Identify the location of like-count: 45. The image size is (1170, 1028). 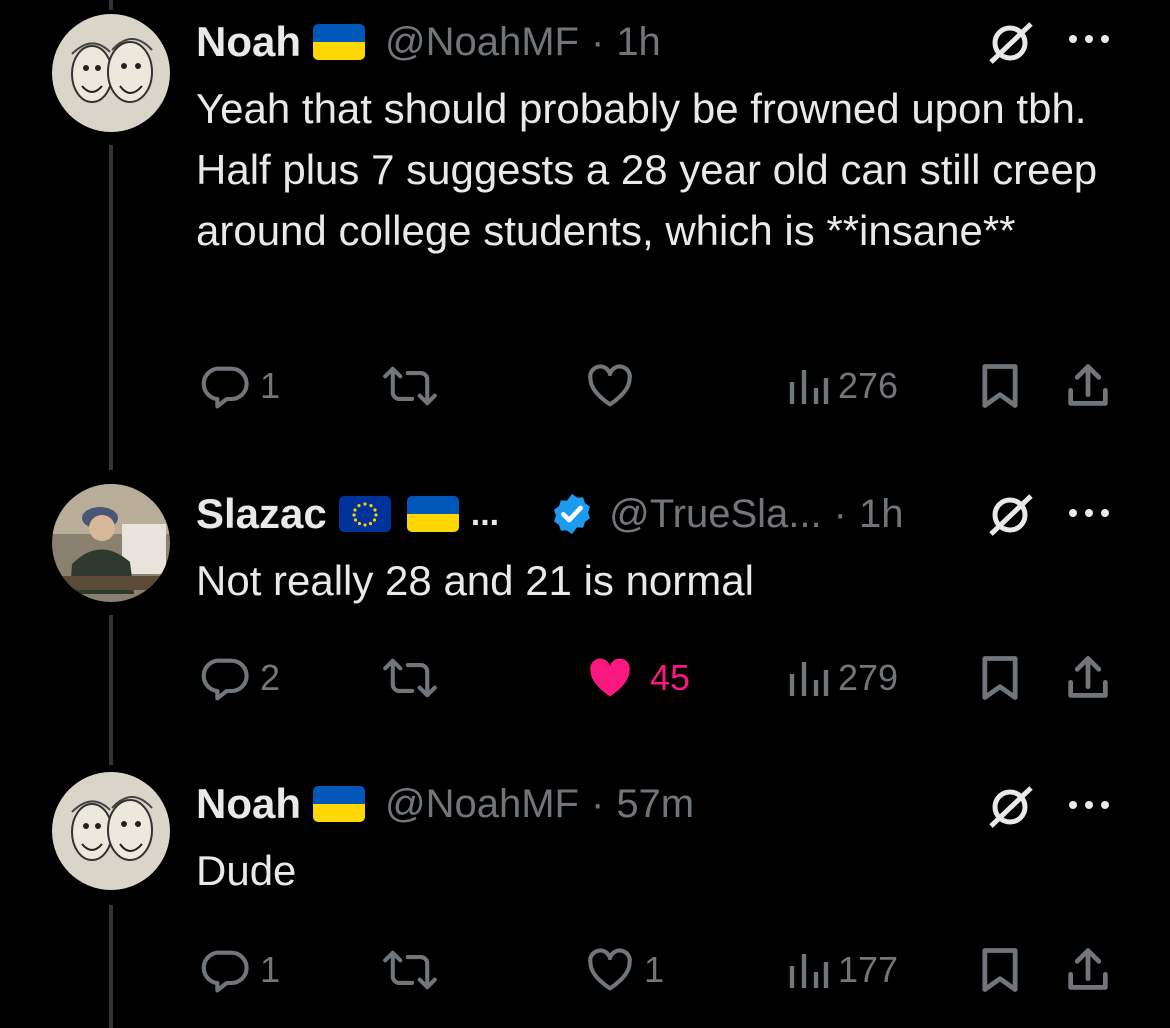
(670, 677).